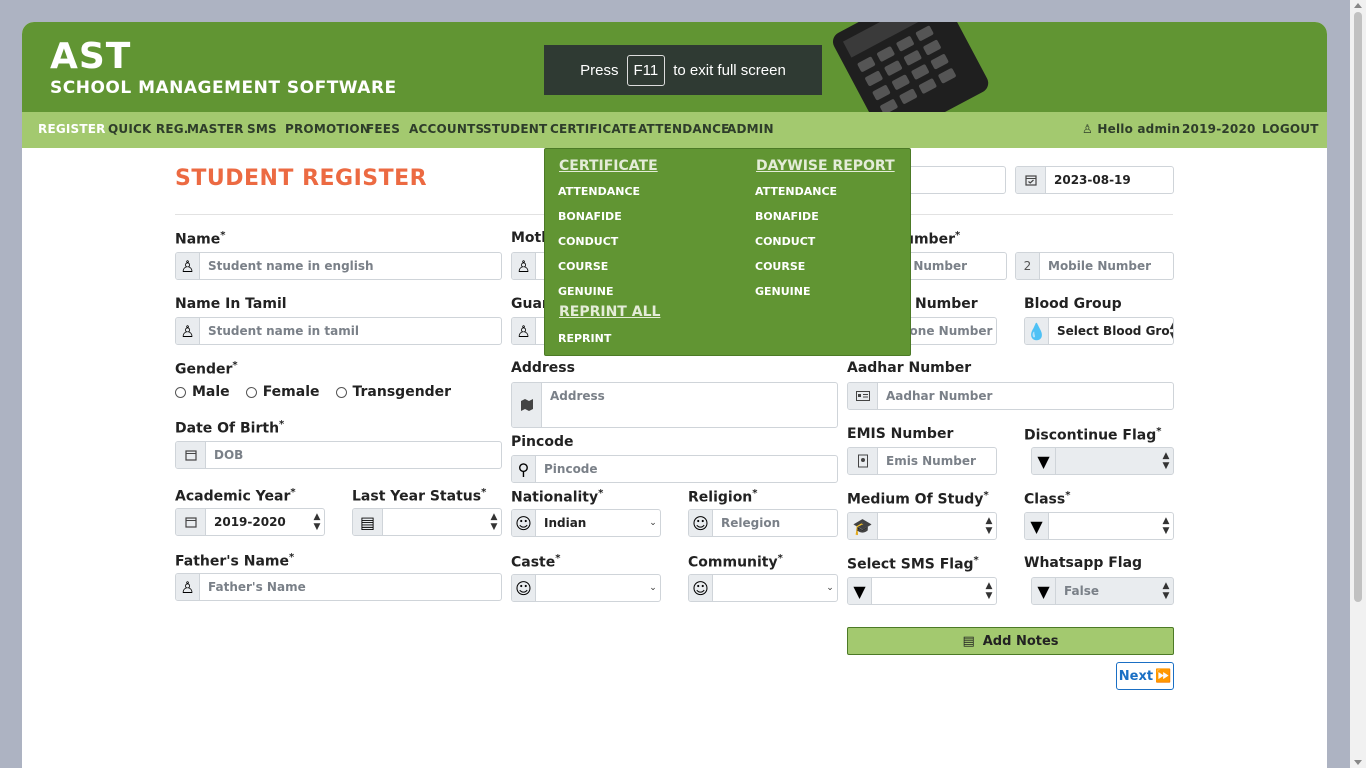 The width and height of the screenshot is (1366, 768). Describe the element at coordinates (1290, 129) in the screenshot. I see `nav-logout: LOGOUT` at that location.